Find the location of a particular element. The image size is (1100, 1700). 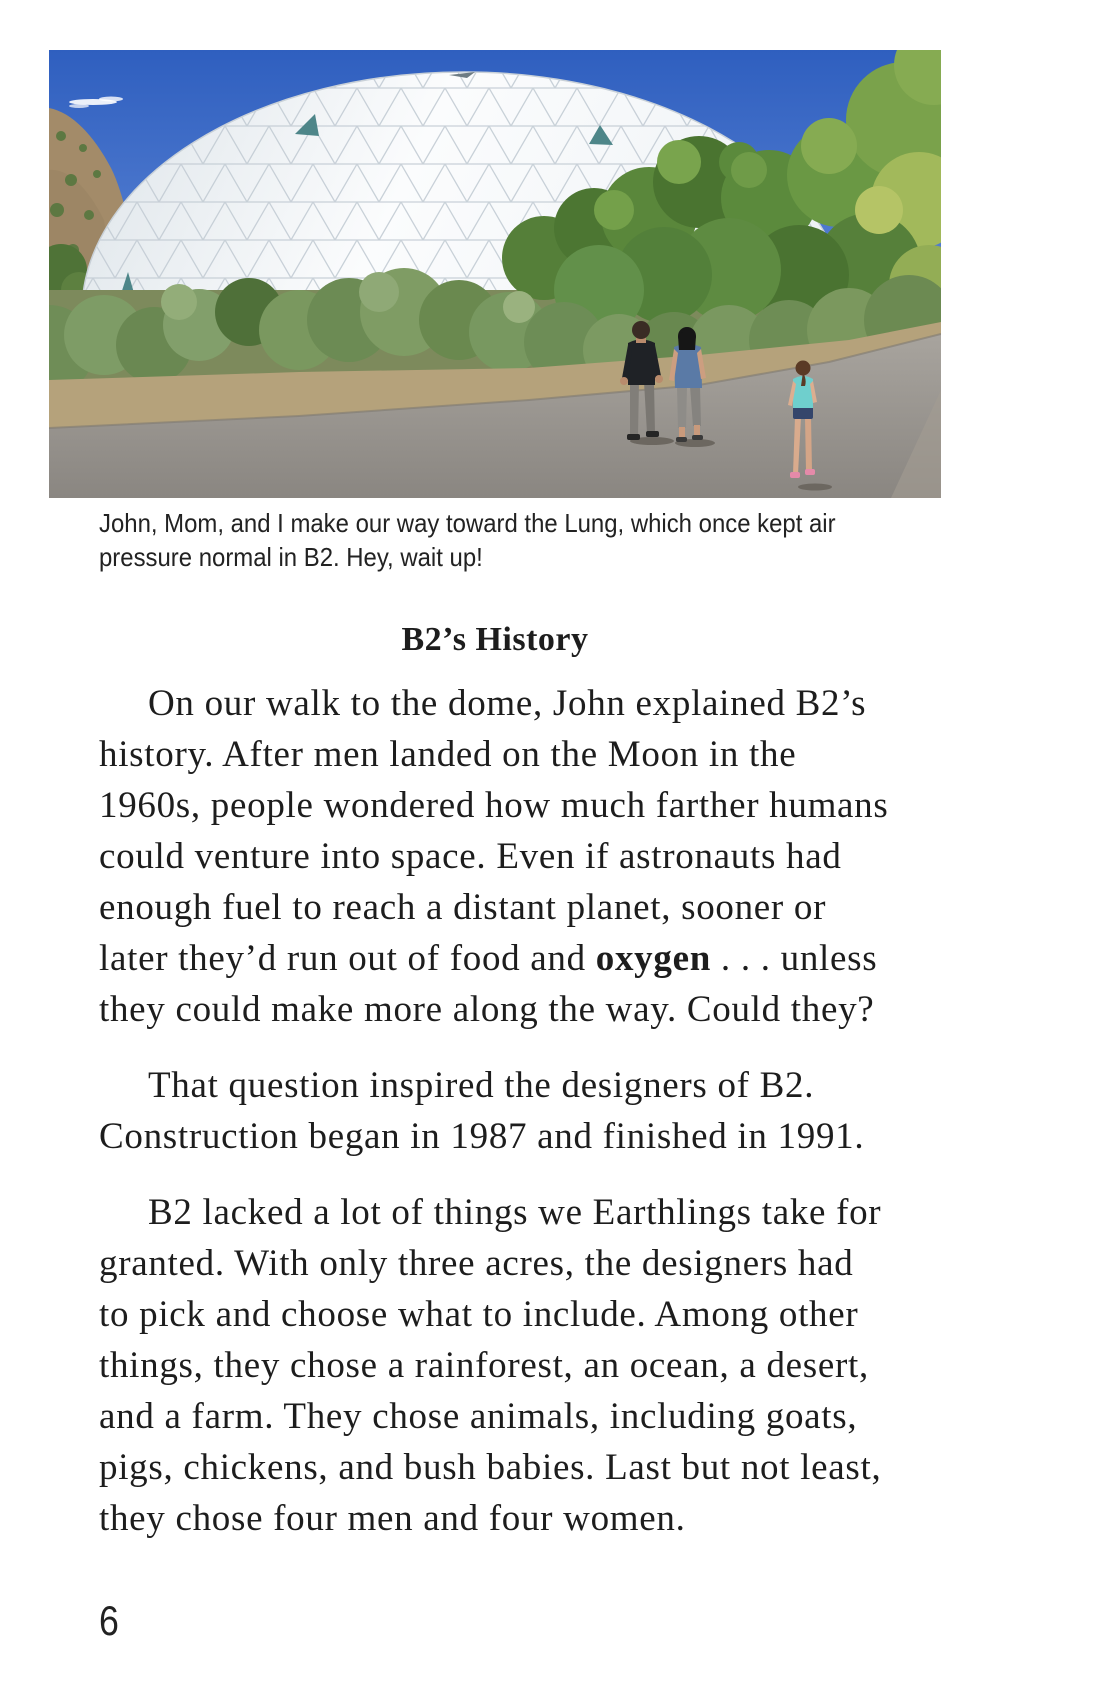

section-heading: B2’s History is located at coordinates (495, 639).